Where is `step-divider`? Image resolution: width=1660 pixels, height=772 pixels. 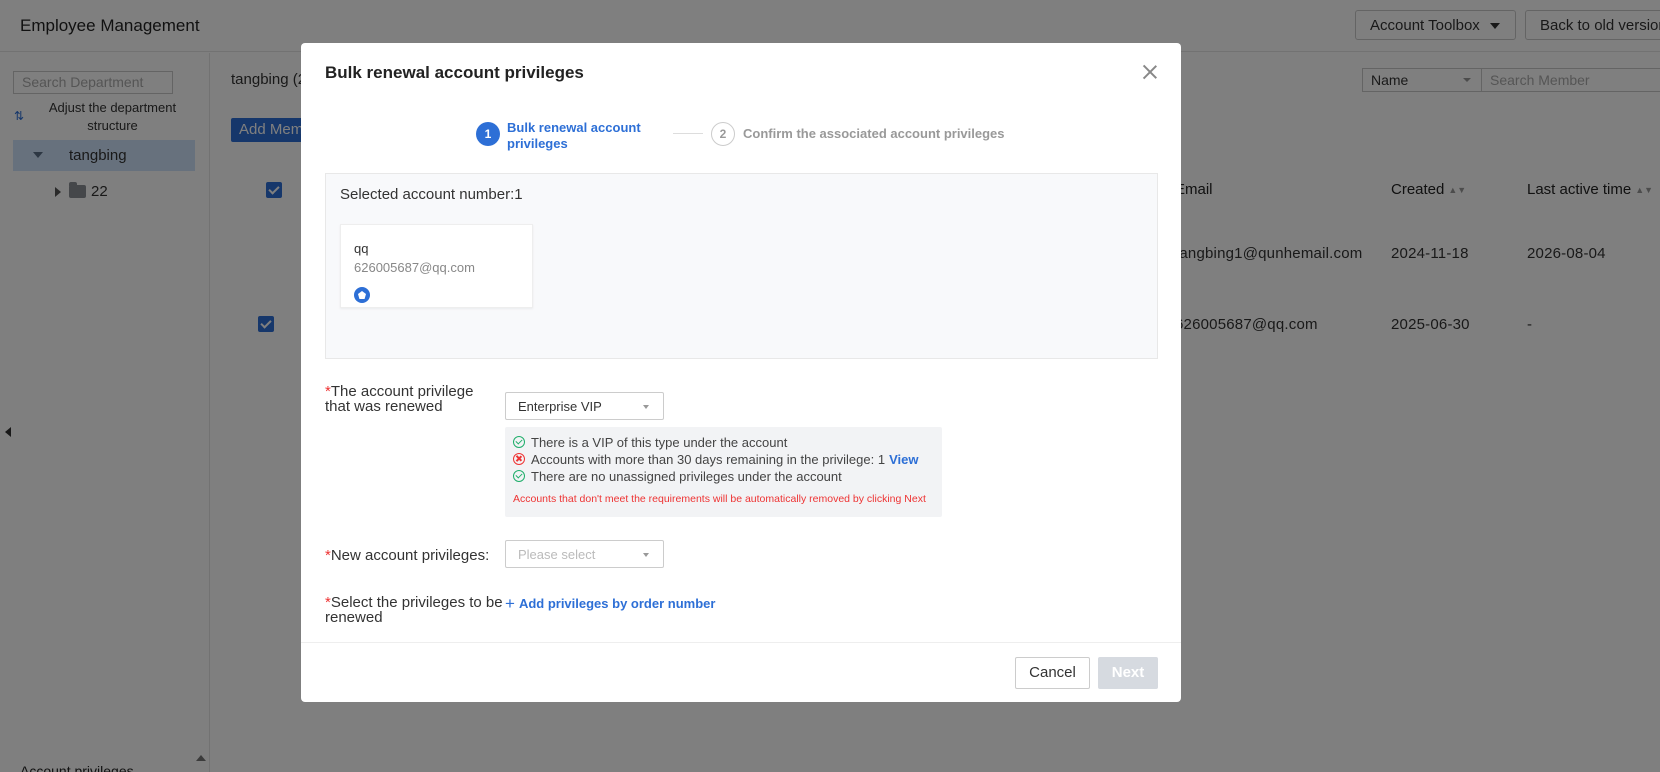
step-divider is located at coordinates (688, 133).